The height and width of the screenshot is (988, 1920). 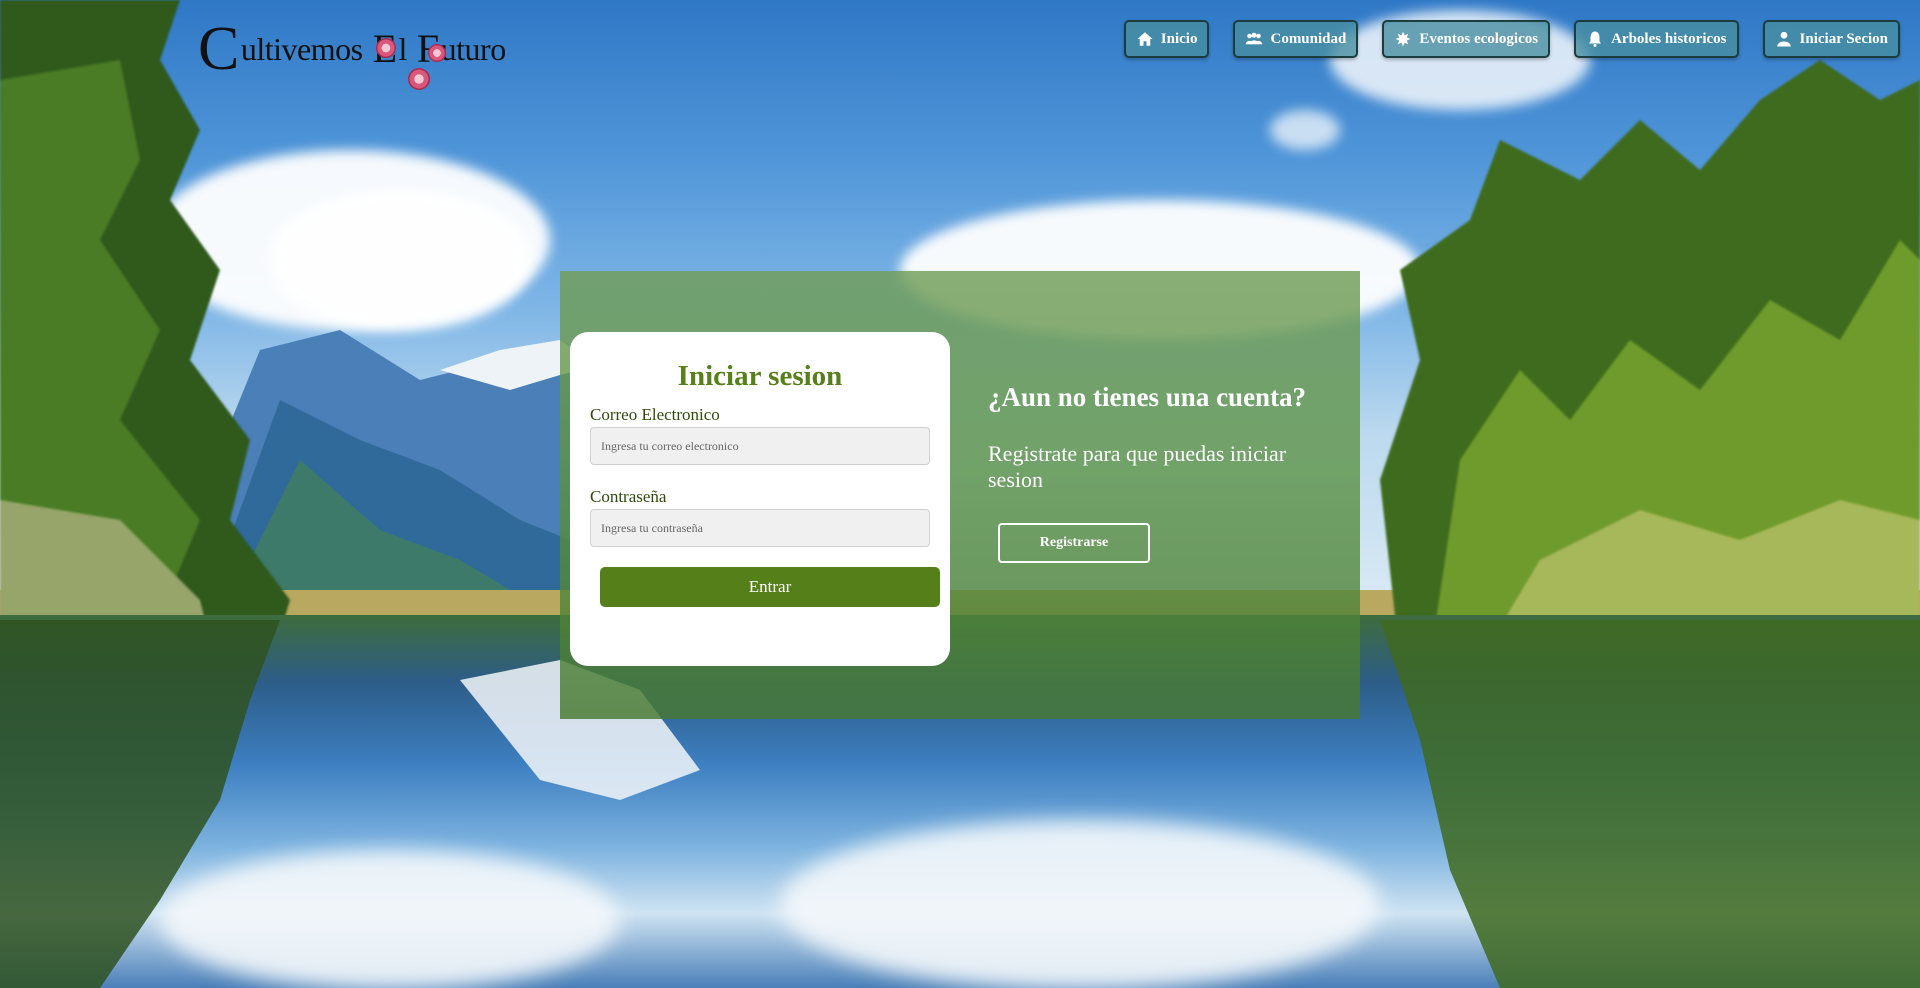 What do you see at coordinates (628, 496) in the screenshot?
I see `password-label: Contraseña` at bounding box center [628, 496].